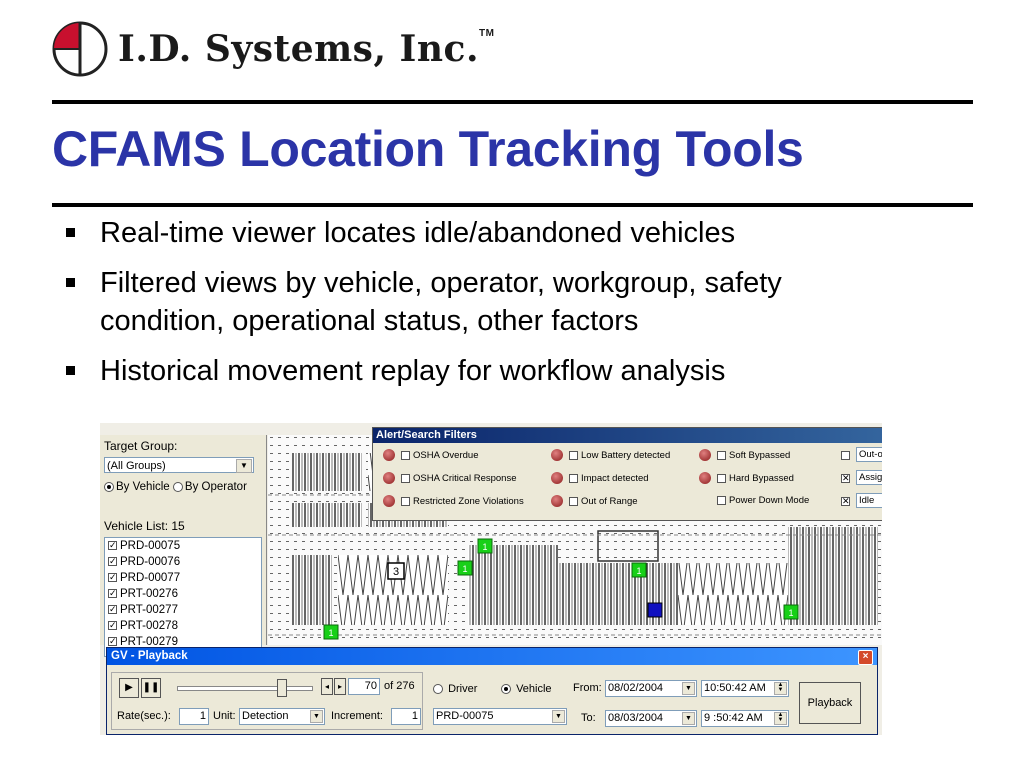 The image size is (1024, 768). I want to click on company-logo: I.D. Systems, Inc.TM, so click(273, 49).